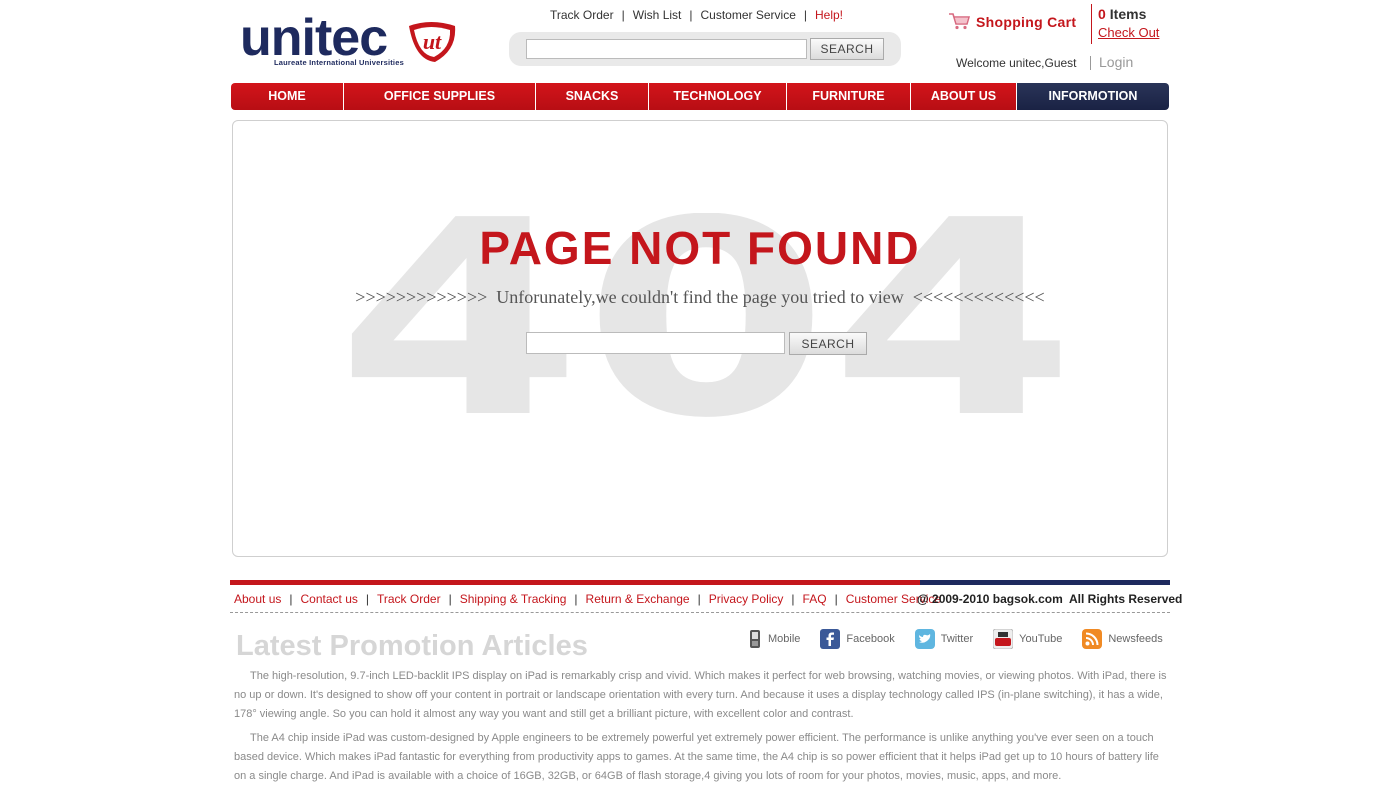  I want to click on wish-list-link: Wish List, so click(657, 15).